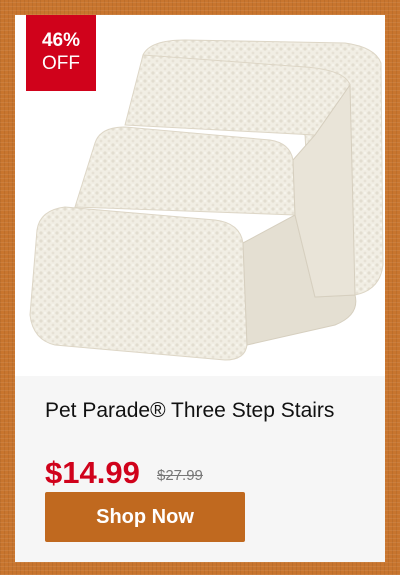 This screenshot has height=575, width=400. What do you see at coordinates (205, 410) in the screenshot?
I see `product-title: Pet Parade® Three Step Stairs` at bounding box center [205, 410].